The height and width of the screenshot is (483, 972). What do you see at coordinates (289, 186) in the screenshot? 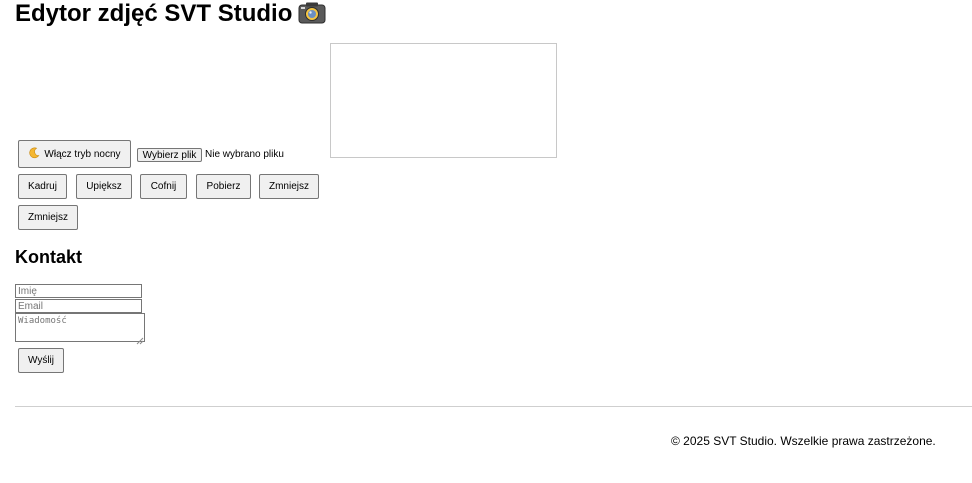
I see `shrink-button: Zmniejsz` at bounding box center [289, 186].